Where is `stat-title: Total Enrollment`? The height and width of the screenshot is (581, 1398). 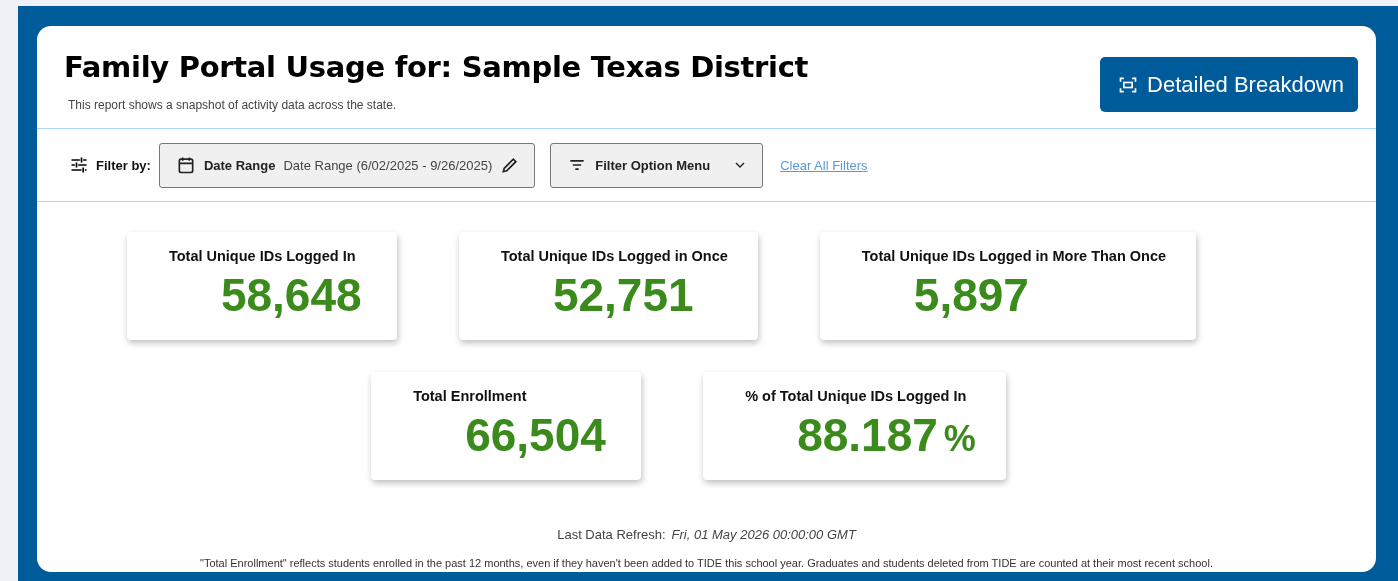 stat-title: Total Enrollment is located at coordinates (470, 396).